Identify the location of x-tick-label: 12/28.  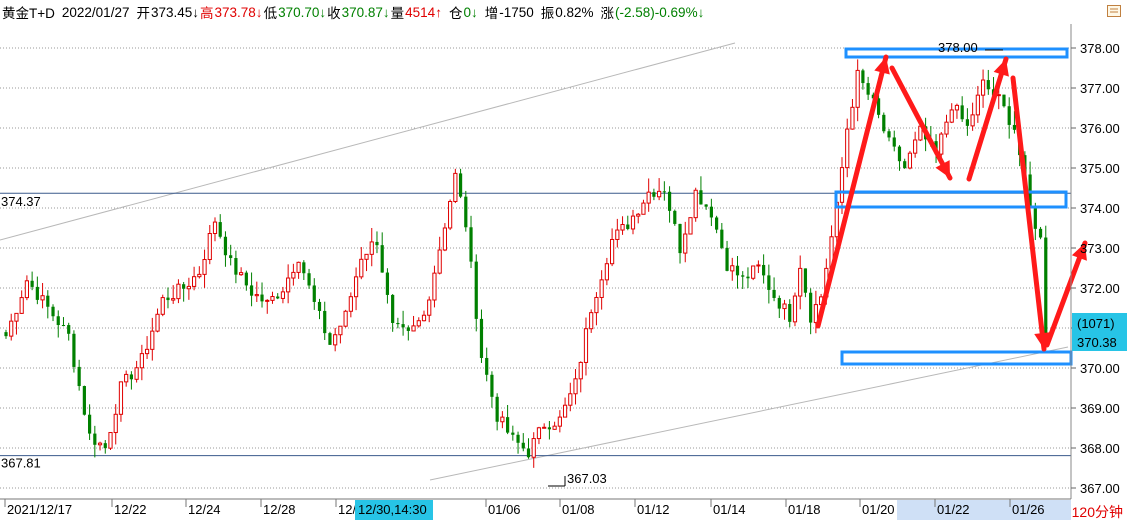
(279, 509).